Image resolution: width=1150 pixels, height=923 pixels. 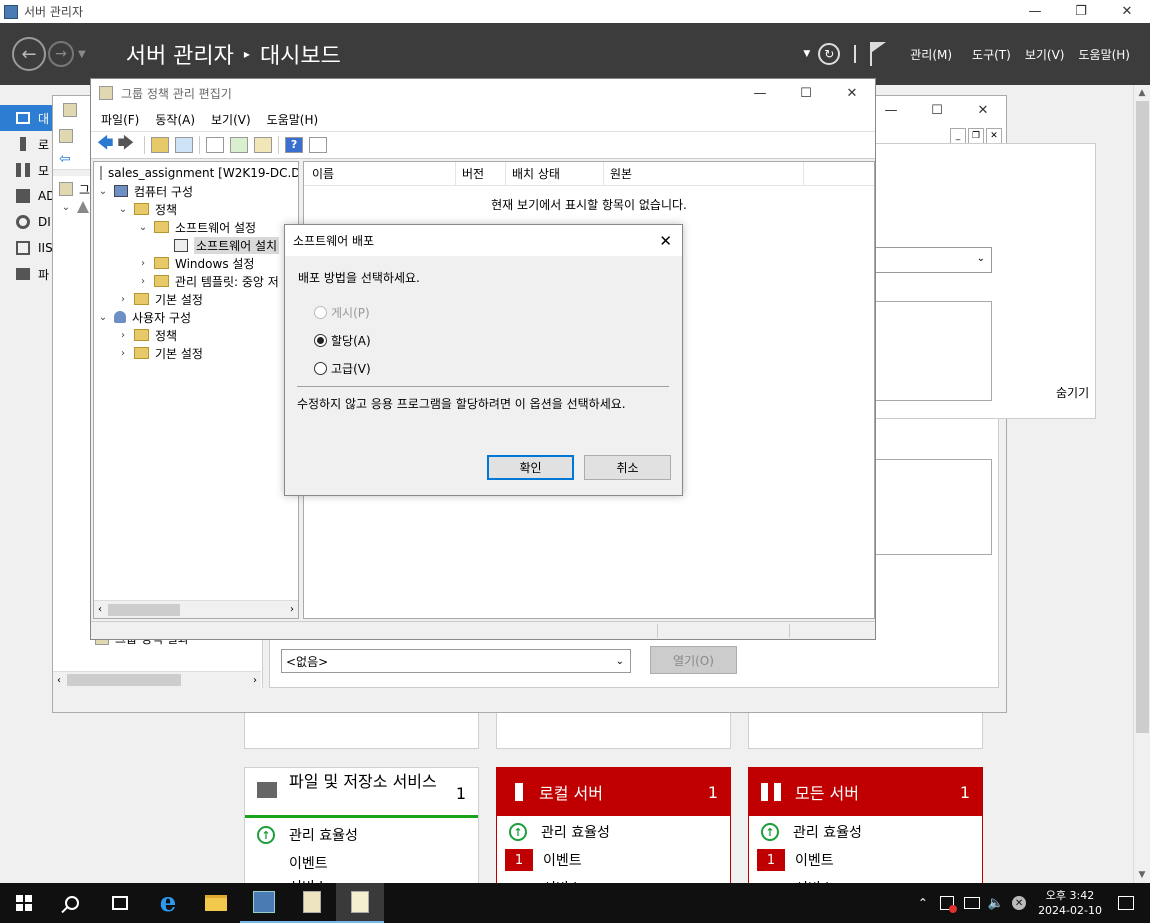 What do you see at coordinates (196, 209) in the screenshot?
I see `gpme-tree-policies: ⌄ 정책` at bounding box center [196, 209].